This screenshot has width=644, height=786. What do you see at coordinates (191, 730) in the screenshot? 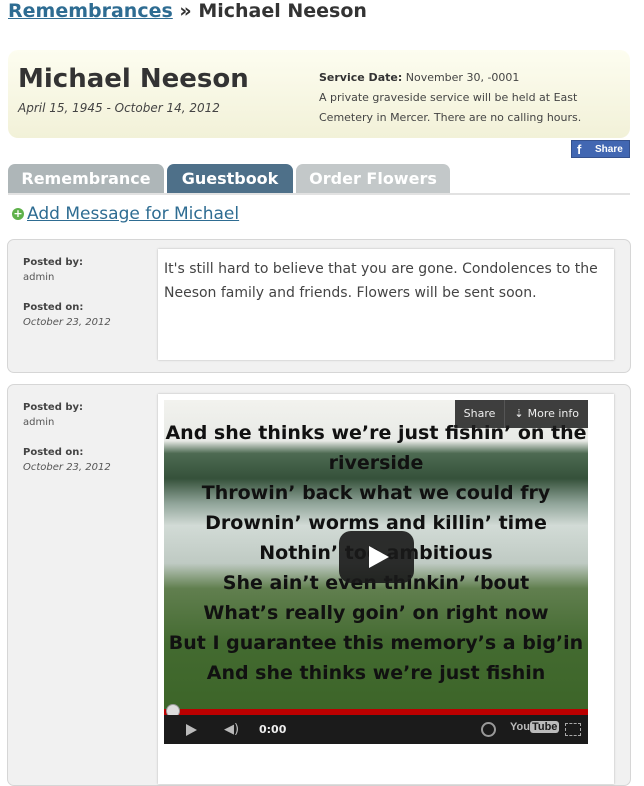
I see `play-icon` at bounding box center [191, 730].